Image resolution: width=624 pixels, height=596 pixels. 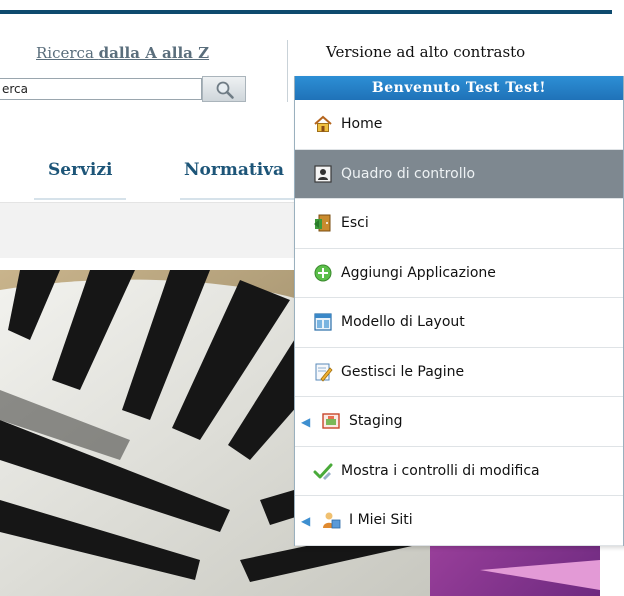 What do you see at coordinates (323, 174) in the screenshot?
I see `control-panel-icon` at bounding box center [323, 174].